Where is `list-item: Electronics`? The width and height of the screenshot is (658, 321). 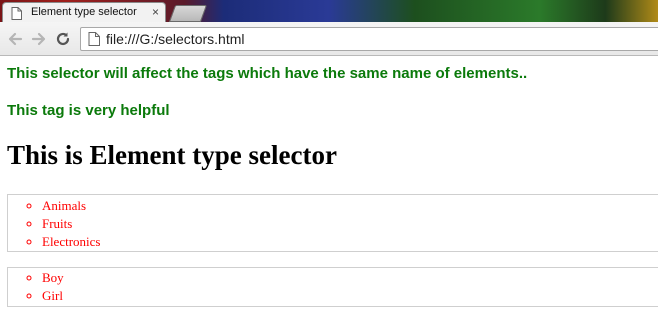 list-item: Electronics is located at coordinates (350, 242).